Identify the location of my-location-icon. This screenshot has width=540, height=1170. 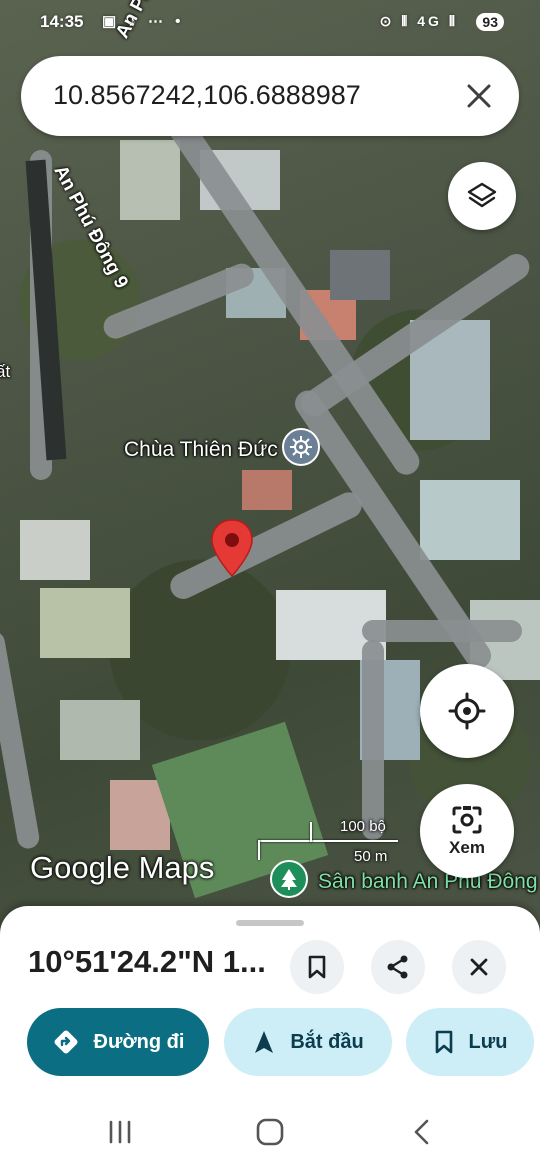
(467, 711).